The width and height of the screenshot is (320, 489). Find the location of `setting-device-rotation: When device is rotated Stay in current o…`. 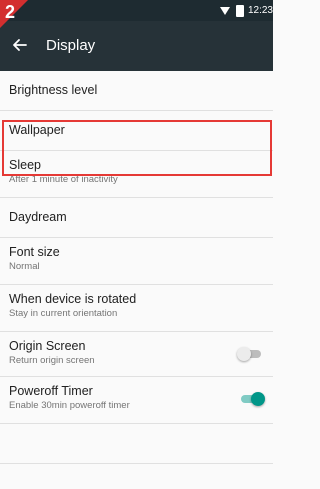

setting-device-rotation: When device is rotated Stay in current o… is located at coordinates (136, 308).